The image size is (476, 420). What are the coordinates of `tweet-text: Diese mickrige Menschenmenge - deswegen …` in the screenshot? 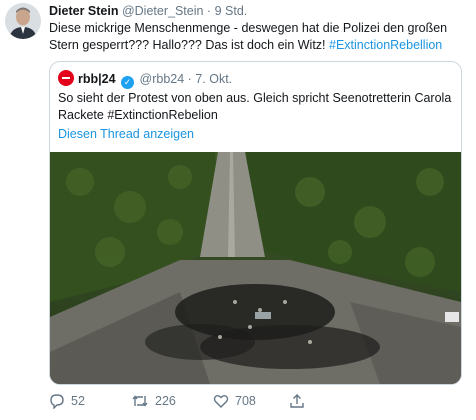 It's located at (256, 37).